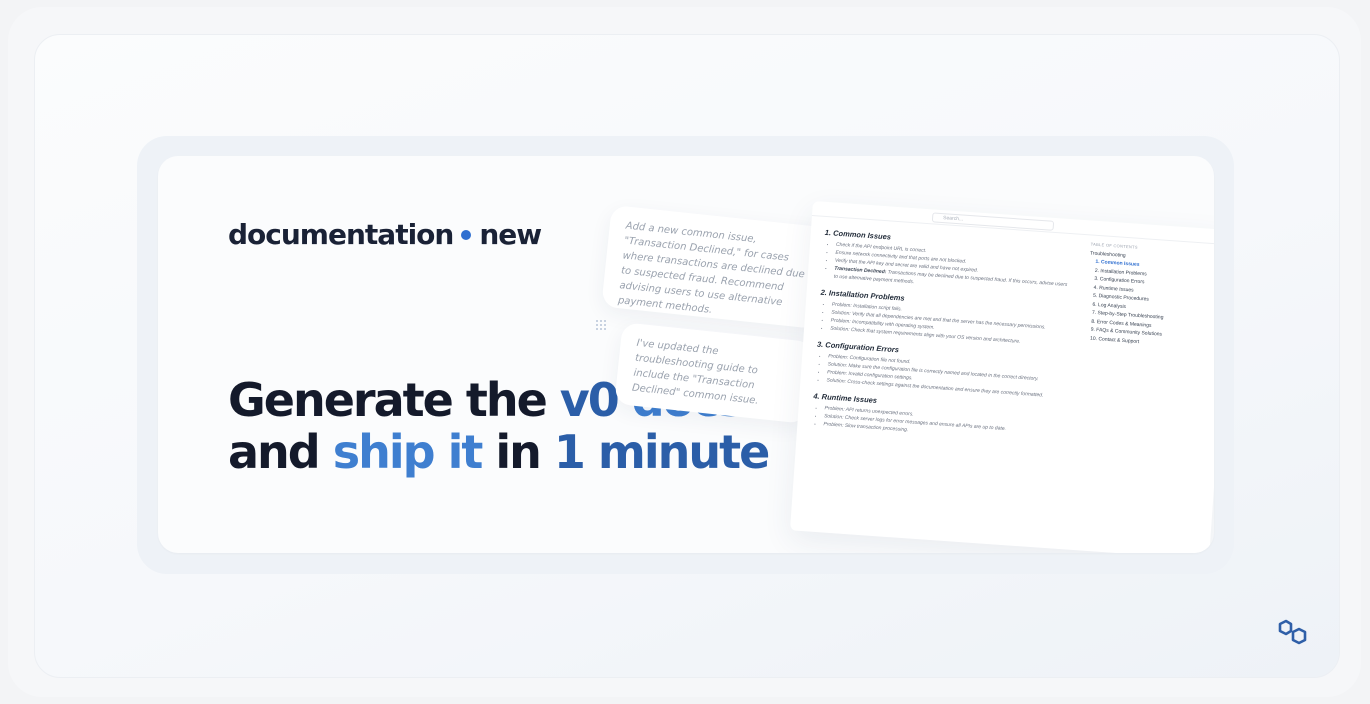 This screenshot has height=704, width=1370. Describe the element at coordinates (589, 400) in the screenshot. I see `headline-highlight: v0` at that location.